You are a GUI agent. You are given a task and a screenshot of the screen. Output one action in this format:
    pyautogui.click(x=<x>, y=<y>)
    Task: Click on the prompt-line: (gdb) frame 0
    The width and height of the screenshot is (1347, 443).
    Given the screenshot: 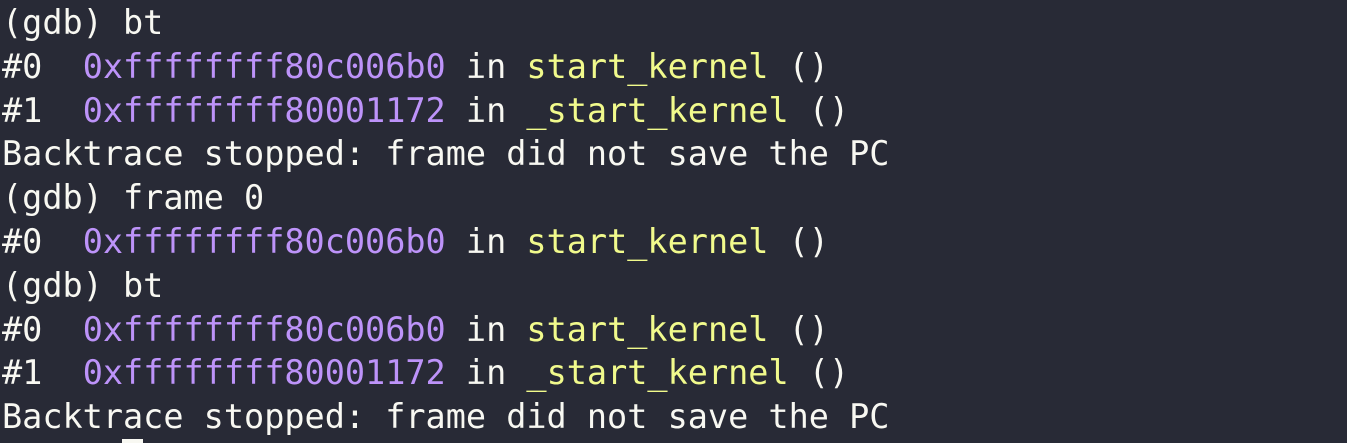 What is the action you would take?
    pyautogui.click(x=674, y=198)
    